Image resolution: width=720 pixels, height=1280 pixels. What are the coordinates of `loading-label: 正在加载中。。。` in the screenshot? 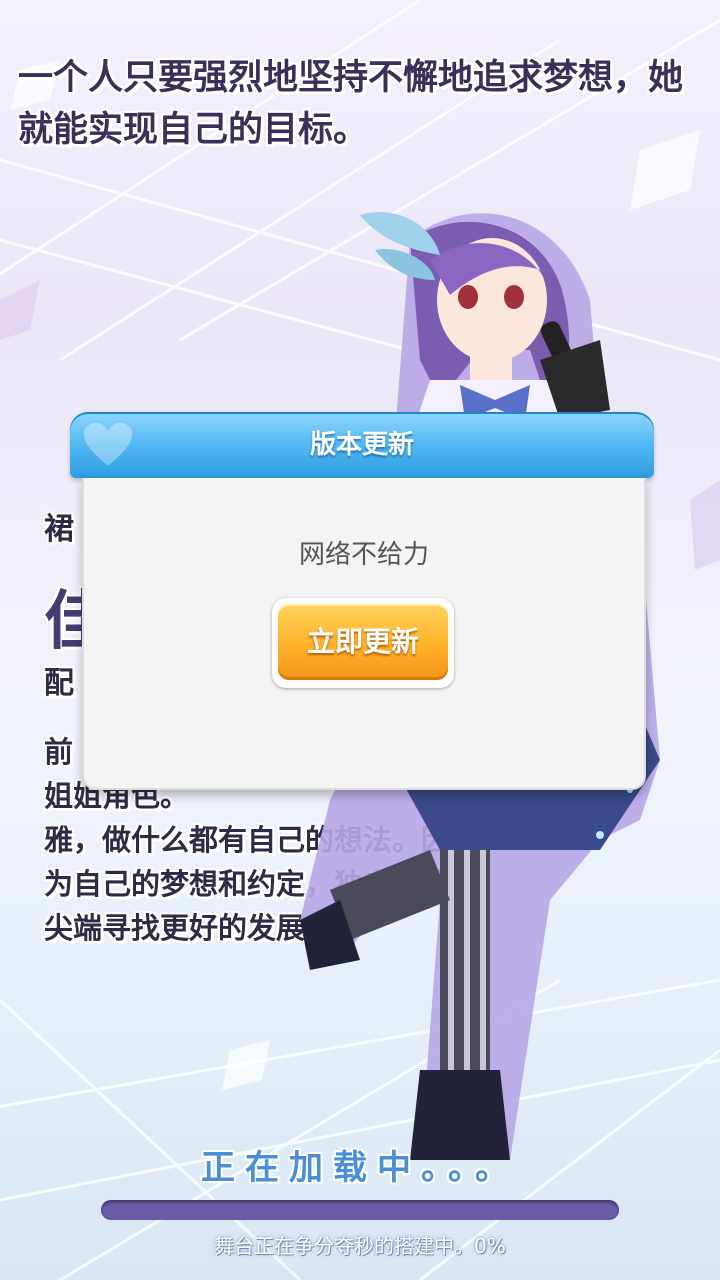 It's located at (360, 1168).